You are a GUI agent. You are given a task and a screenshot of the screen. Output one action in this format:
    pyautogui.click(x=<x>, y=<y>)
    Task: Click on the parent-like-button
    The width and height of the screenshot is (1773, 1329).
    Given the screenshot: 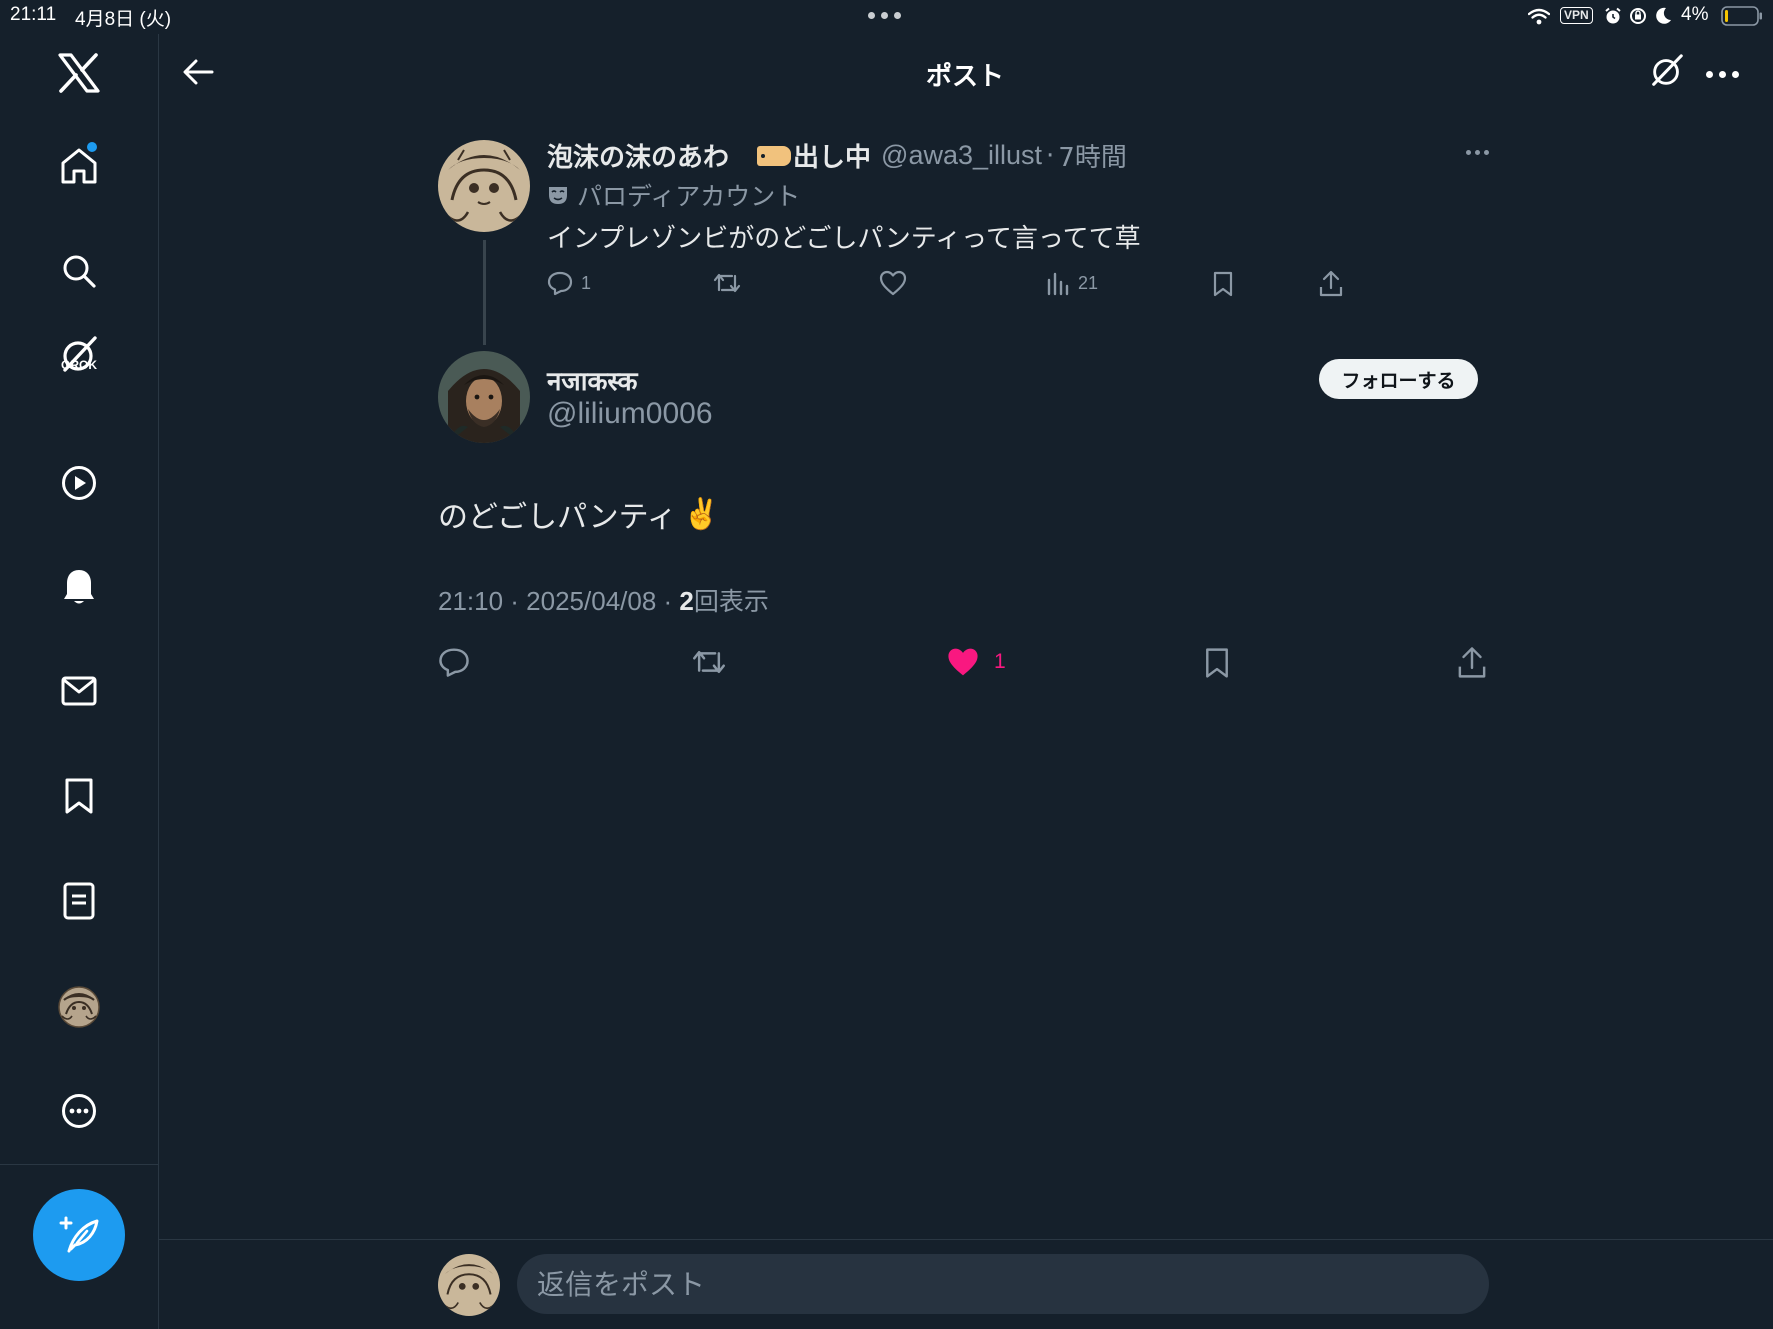 What is the action you would take?
    pyautogui.click(x=893, y=283)
    